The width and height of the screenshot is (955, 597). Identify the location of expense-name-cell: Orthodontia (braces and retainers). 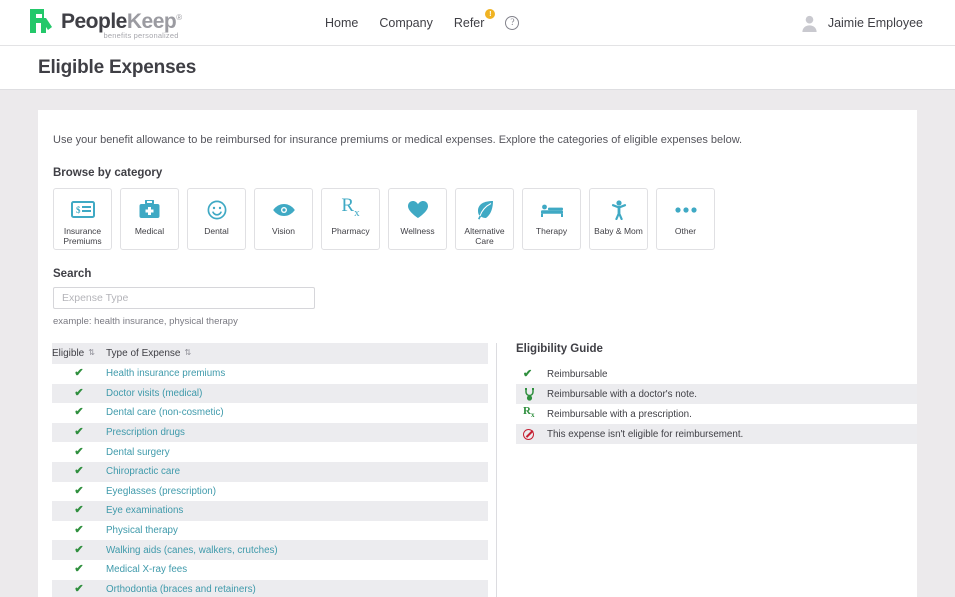
(297, 588).